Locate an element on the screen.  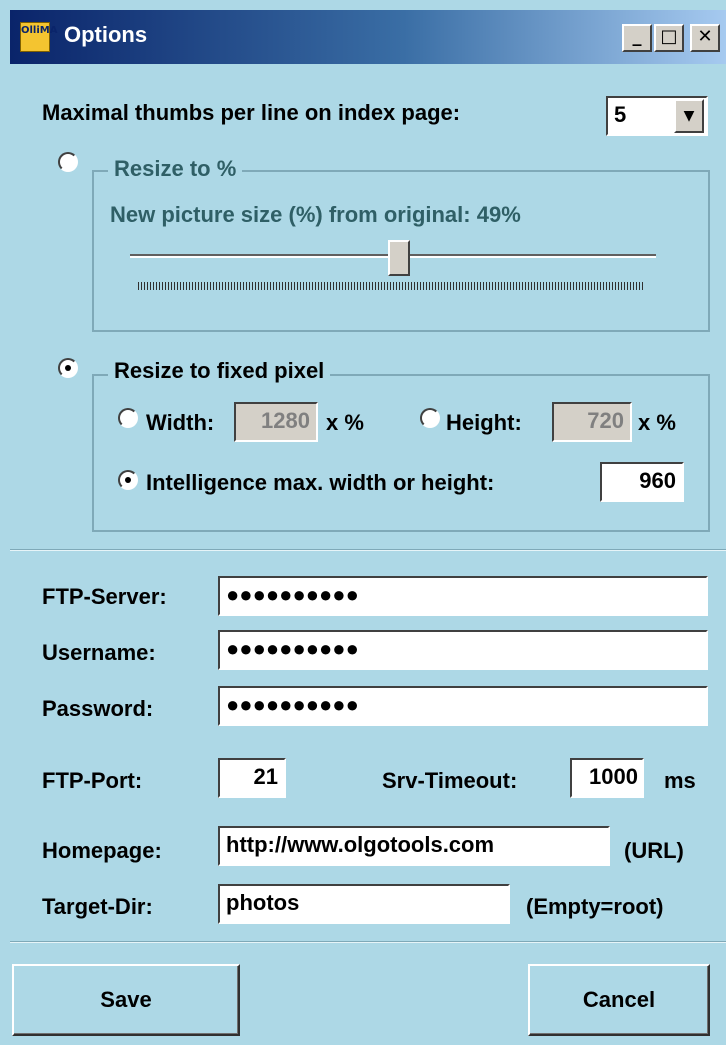
timeout-label: Srv-Timeout: is located at coordinates (450, 780).